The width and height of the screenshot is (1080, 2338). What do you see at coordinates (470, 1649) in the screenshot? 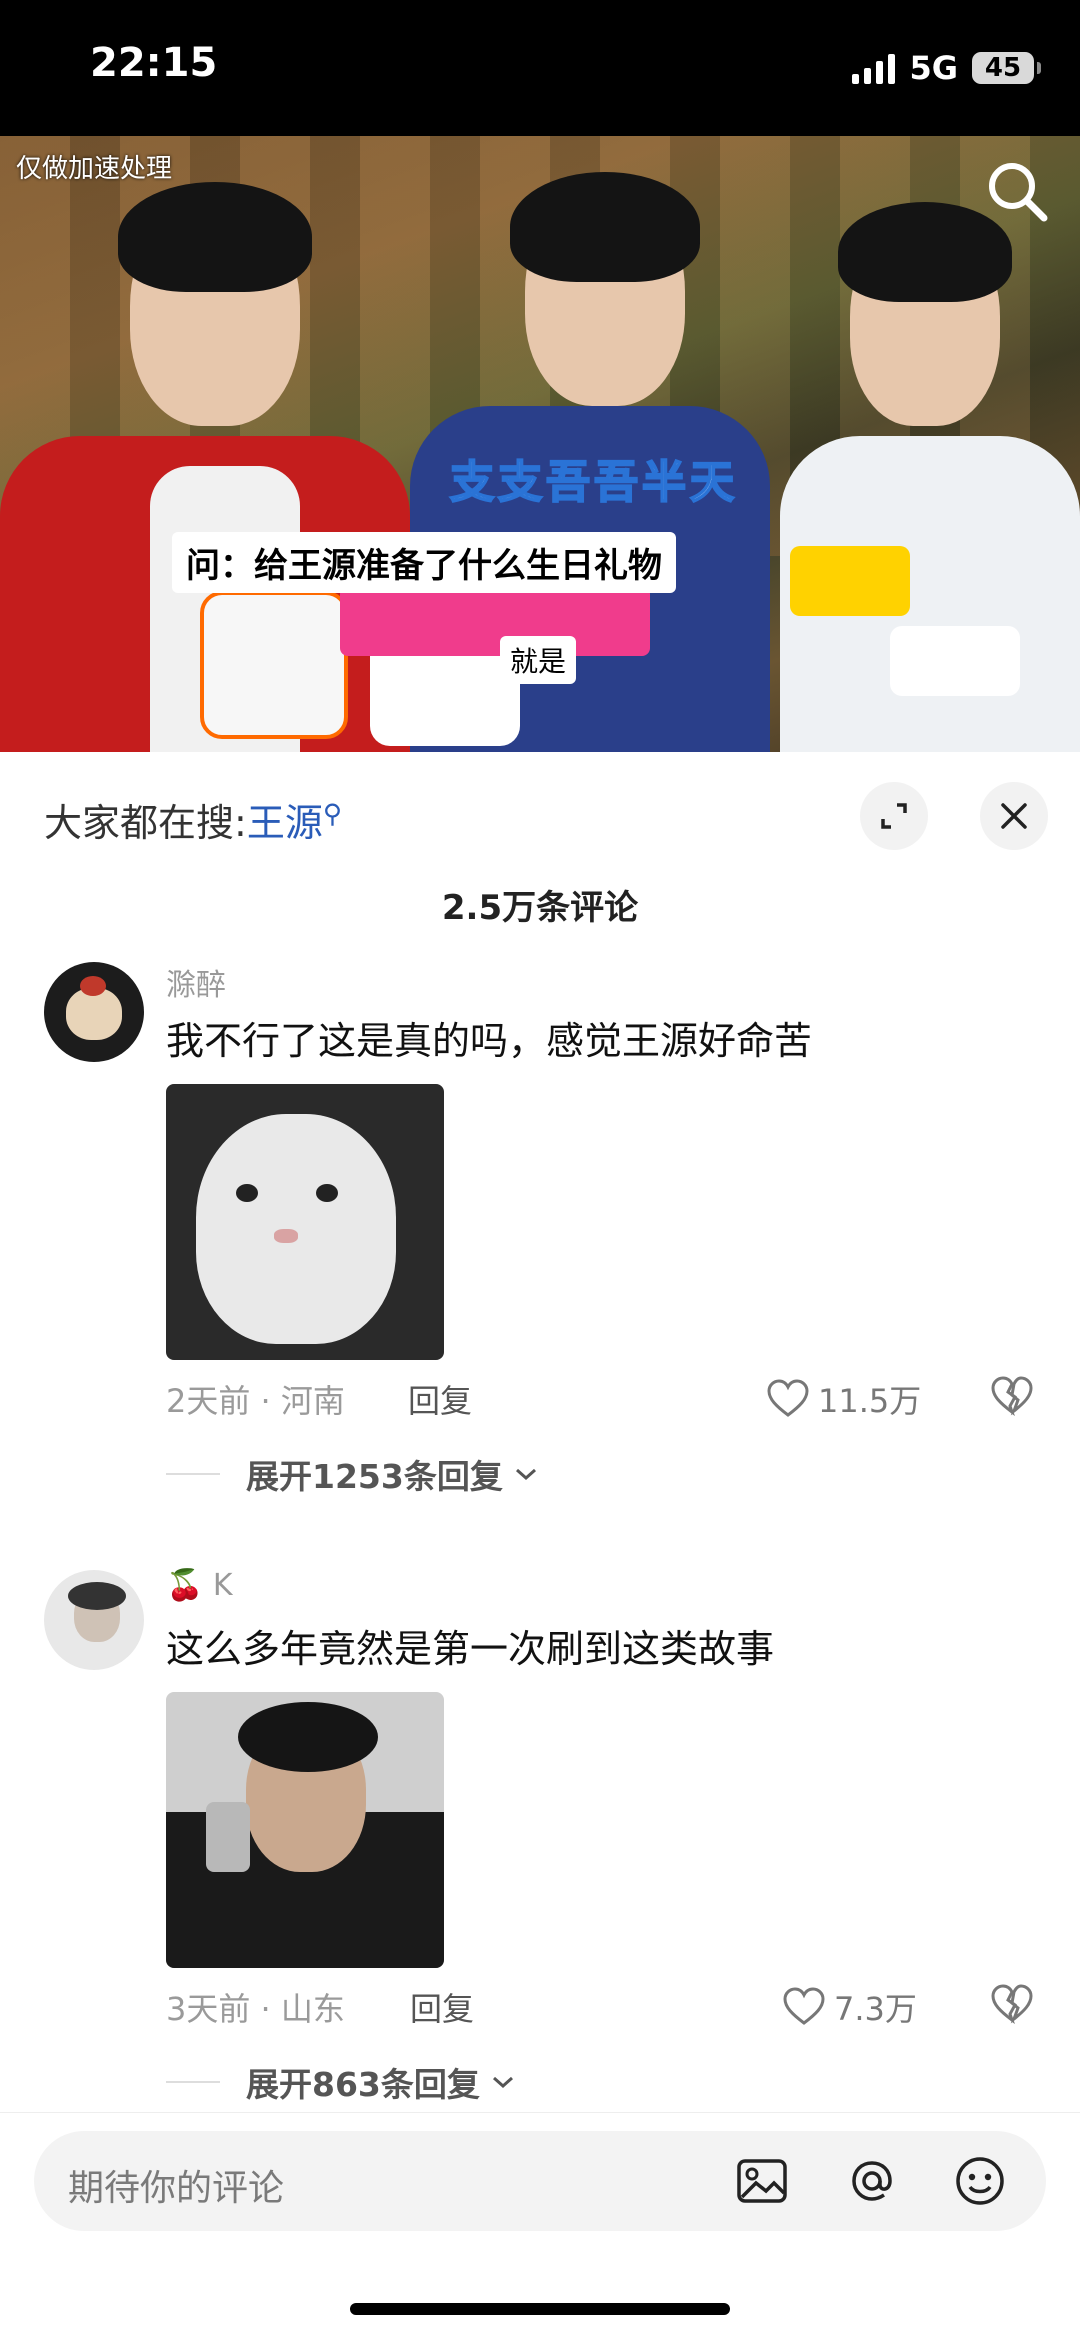
I see `comment-text: 这么多年竟然是第一次刷到这类故事` at bounding box center [470, 1649].